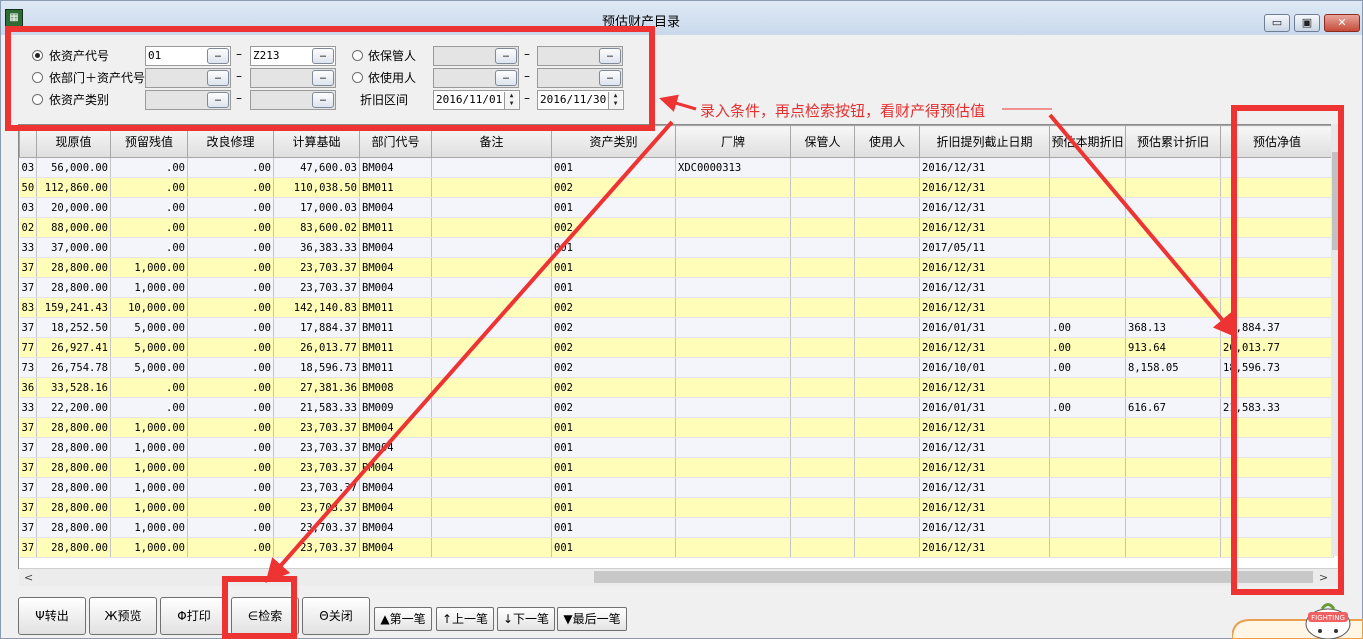 The height and width of the screenshot is (639, 1363). I want to click on column-header, so click(28, 141).